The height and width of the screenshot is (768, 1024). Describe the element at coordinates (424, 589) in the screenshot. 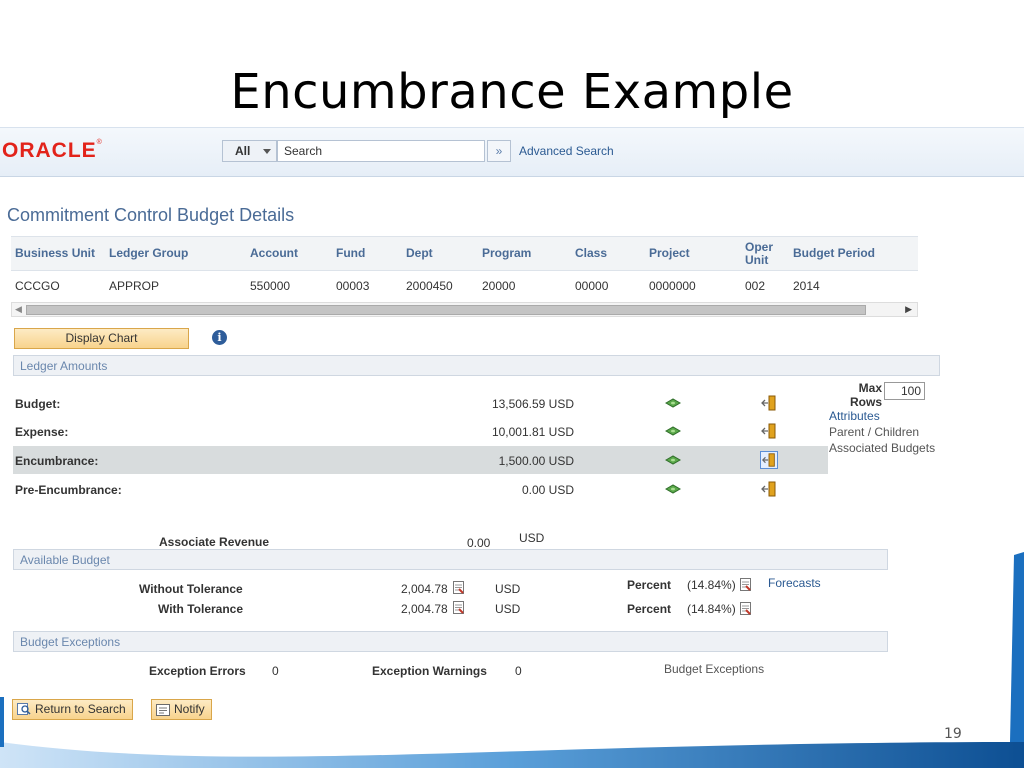

I see `without-tolerance-amount: 2,004.78` at that location.